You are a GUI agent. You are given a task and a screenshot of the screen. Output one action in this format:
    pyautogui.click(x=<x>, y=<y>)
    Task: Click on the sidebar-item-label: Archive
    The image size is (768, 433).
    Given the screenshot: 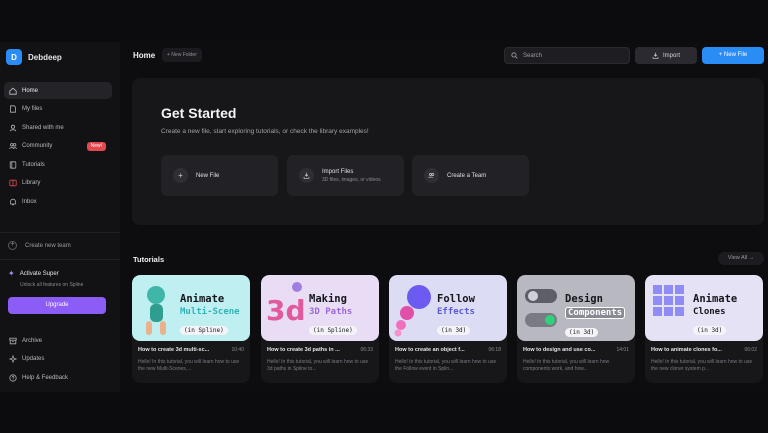 What is the action you would take?
    pyautogui.click(x=32, y=340)
    